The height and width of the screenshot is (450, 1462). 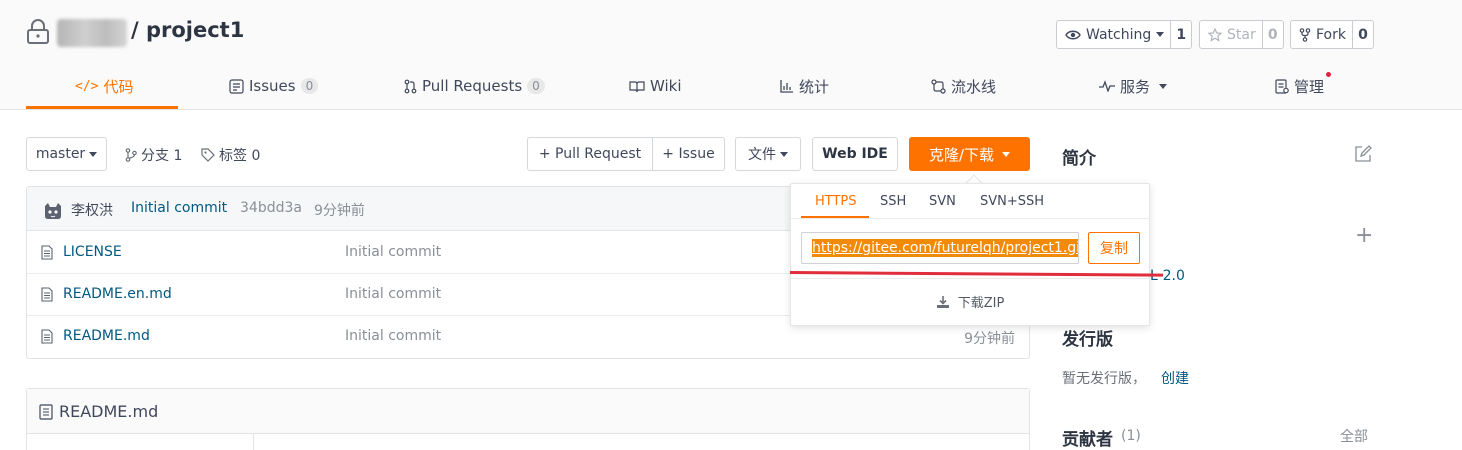 What do you see at coordinates (1363, 34) in the screenshot?
I see `fork-count: 0` at bounding box center [1363, 34].